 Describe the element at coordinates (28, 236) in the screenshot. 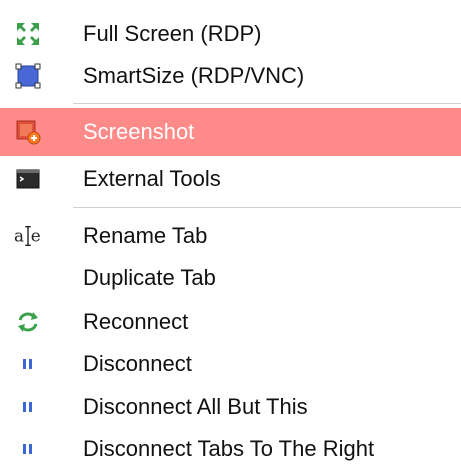

I see `rename-icon: a e` at that location.